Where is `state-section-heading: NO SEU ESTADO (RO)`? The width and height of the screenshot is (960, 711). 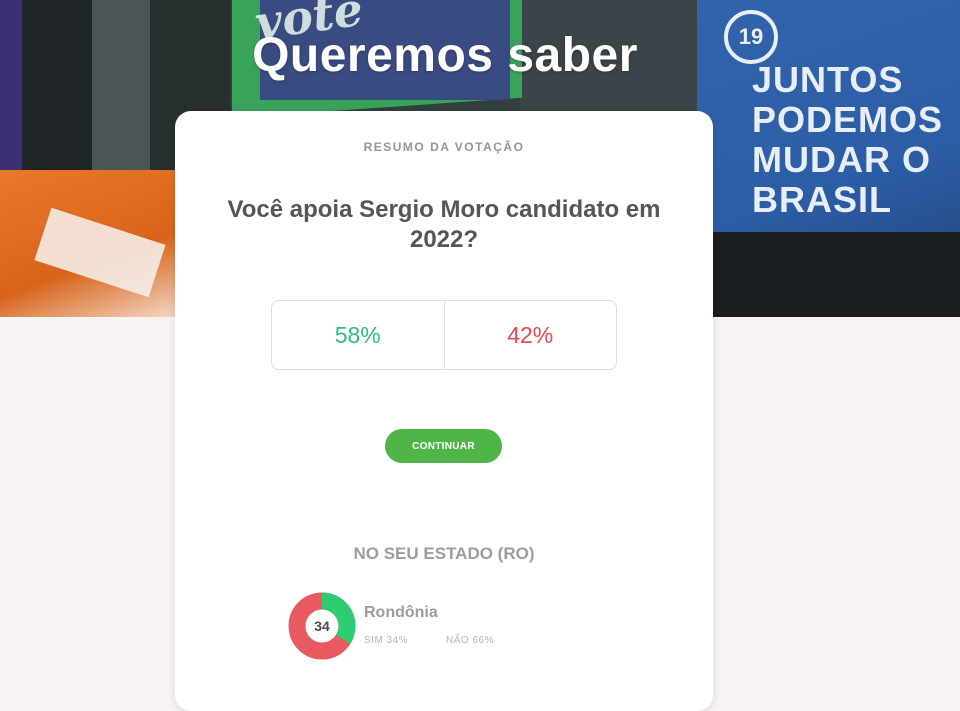 state-section-heading: NO SEU ESTADO (RO) is located at coordinates (444, 553).